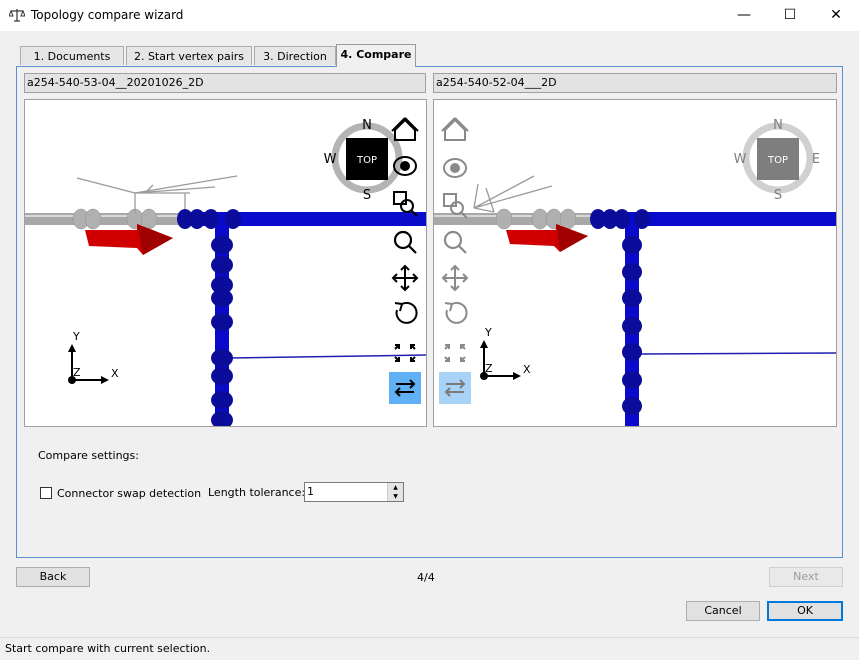 This screenshot has height=660, width=859. I want to click on ok-button: OK, so click(805, 611).